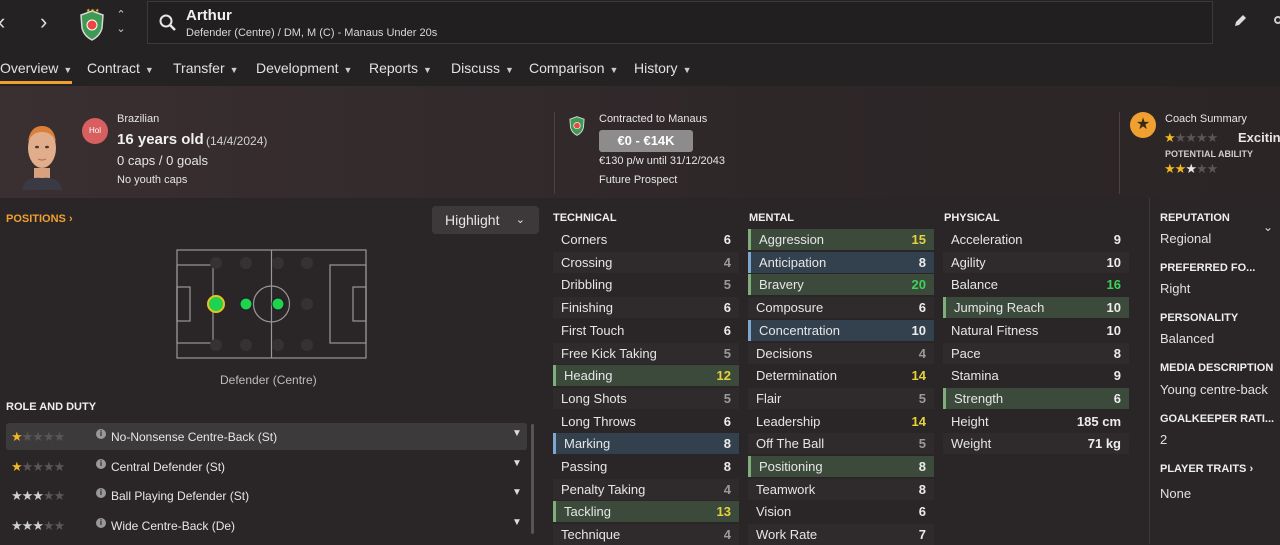 This screenshot has width=1280, height=545. What do you see at coordinates (1036, 353) in the screenshot?
I see `attribute-row: Pace 8` at bounding box center [1036, 353].